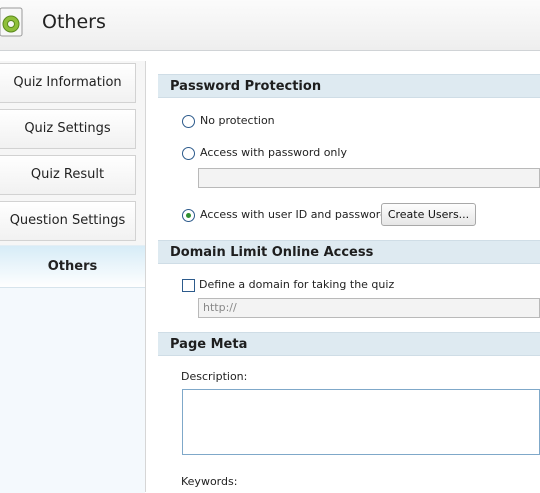 This screenshot has height=493, width=540. I want to click on no-protection-label: No protection, so click(237, 120).